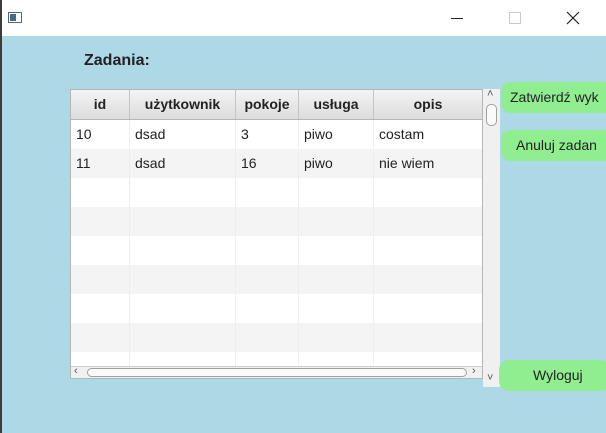 The image size is (606, 433). Describe the element at coordinates (267, 104) in the screenshot. I see `column-header-rooms: pokoje` at that location.